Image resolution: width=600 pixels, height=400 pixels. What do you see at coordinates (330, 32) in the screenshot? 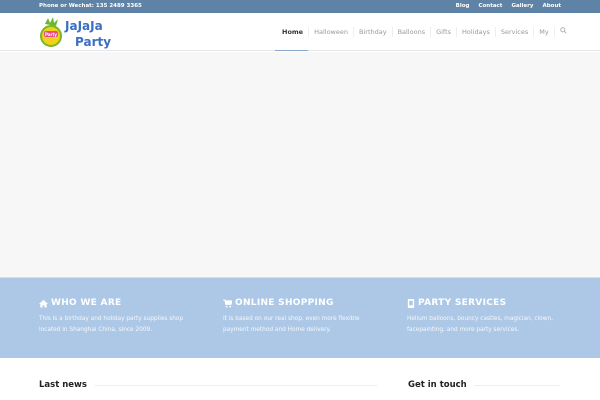
I see `nav-halloween: Halloween` at bounding box center [330, 32].